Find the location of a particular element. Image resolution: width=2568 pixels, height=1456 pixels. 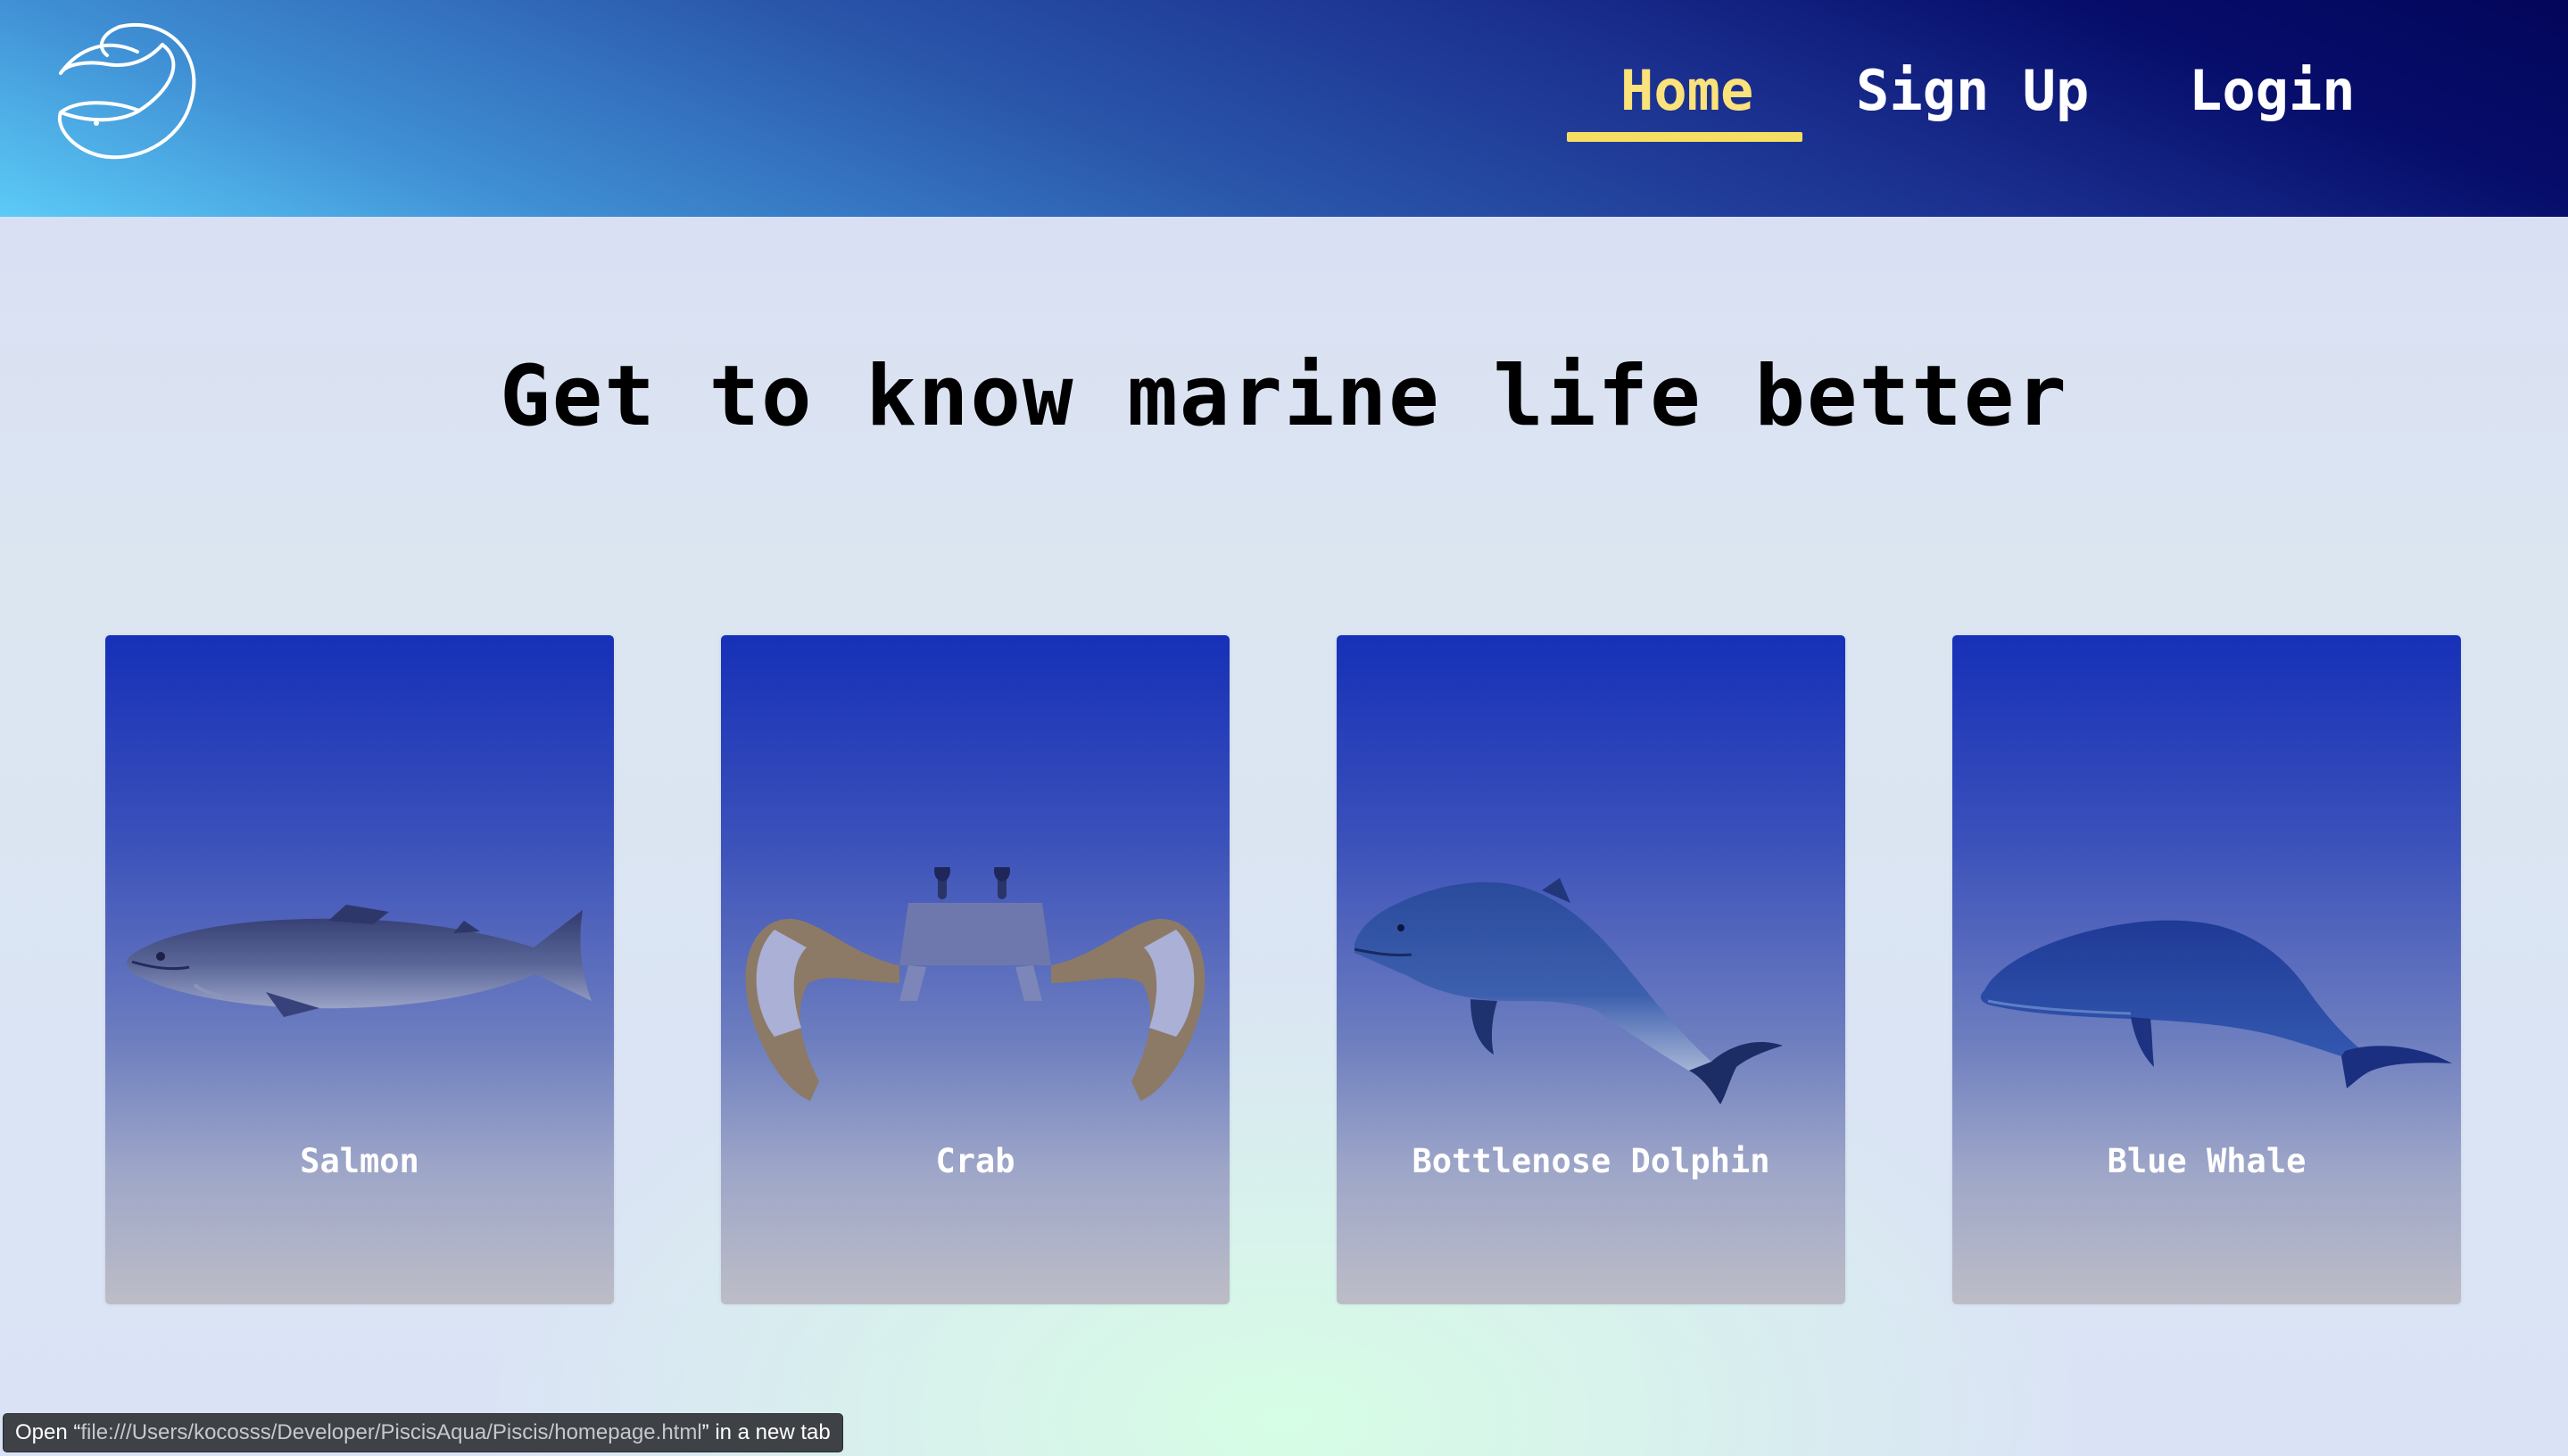

hero-title: Get to know marine life better is located at coordinates (1284, 397).